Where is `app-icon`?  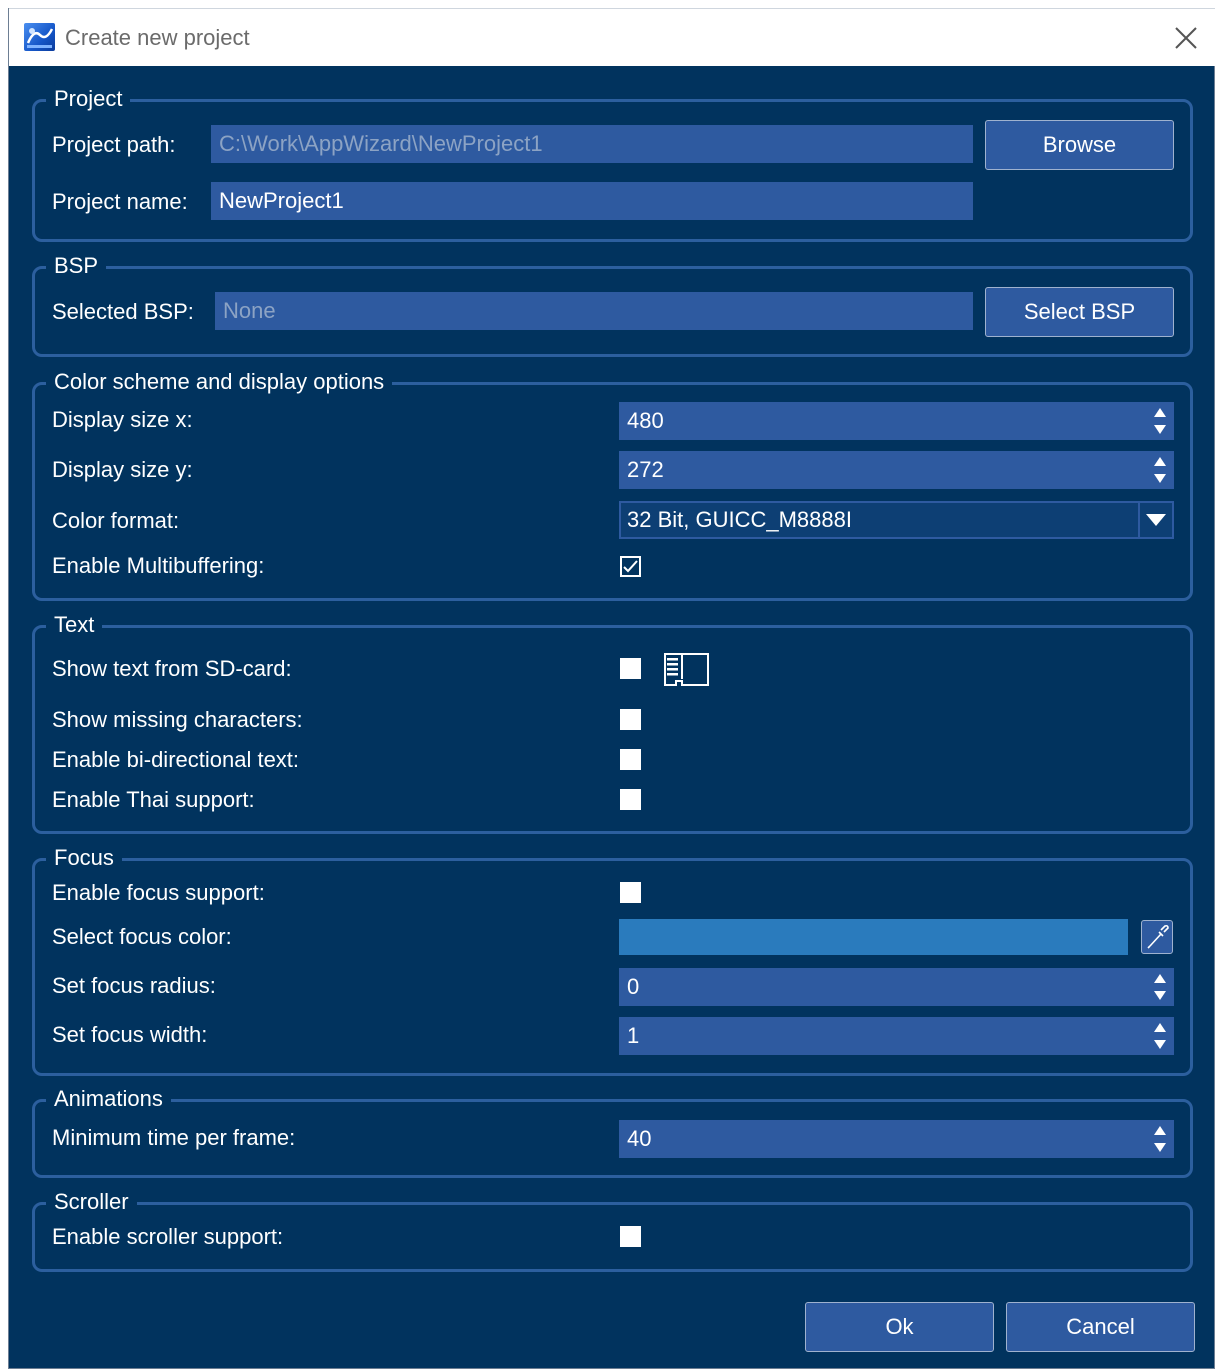
app-icon is located at coordinates (39, 37).